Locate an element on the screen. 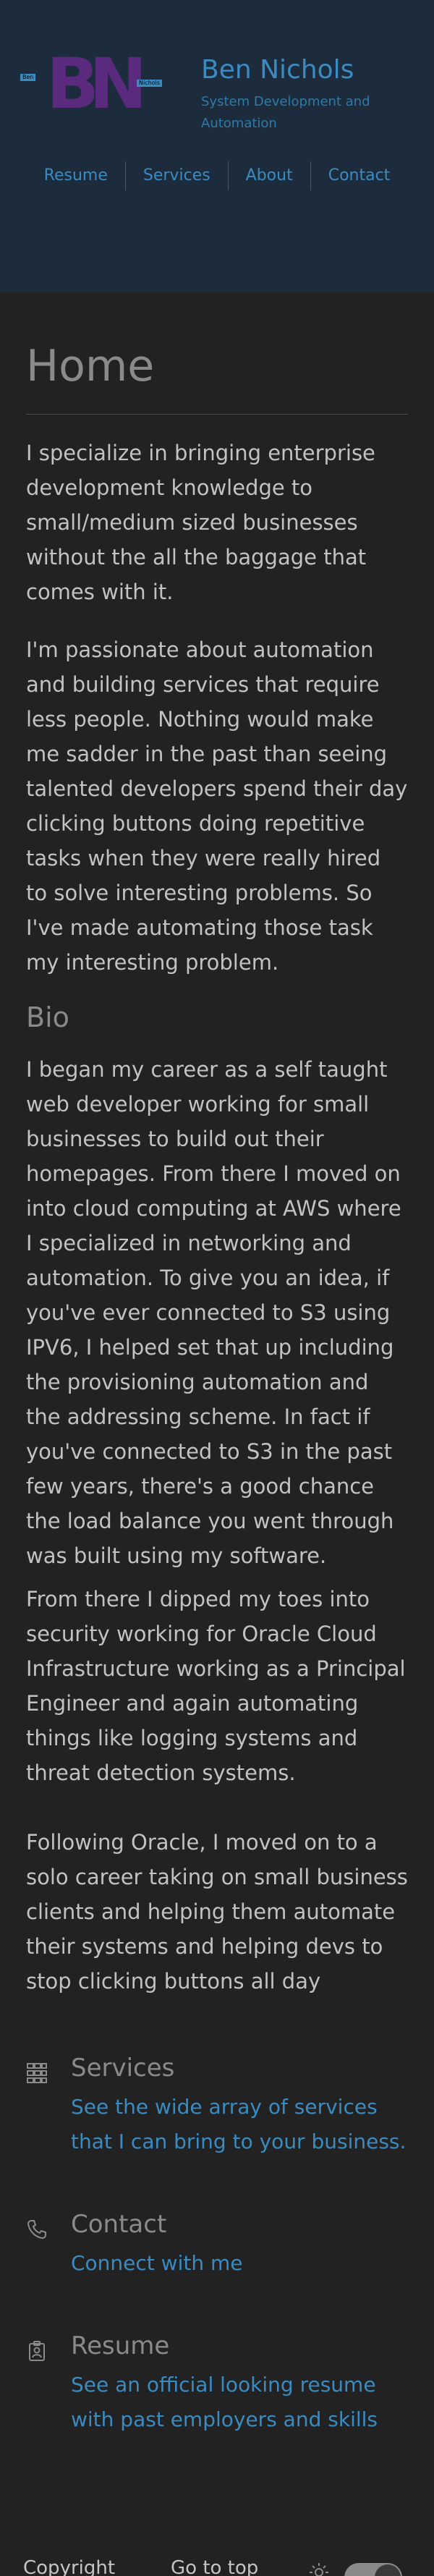 This screenshot has width=434, height=2576. resume-card-title: Resume is located at coordinates (121, 2345).